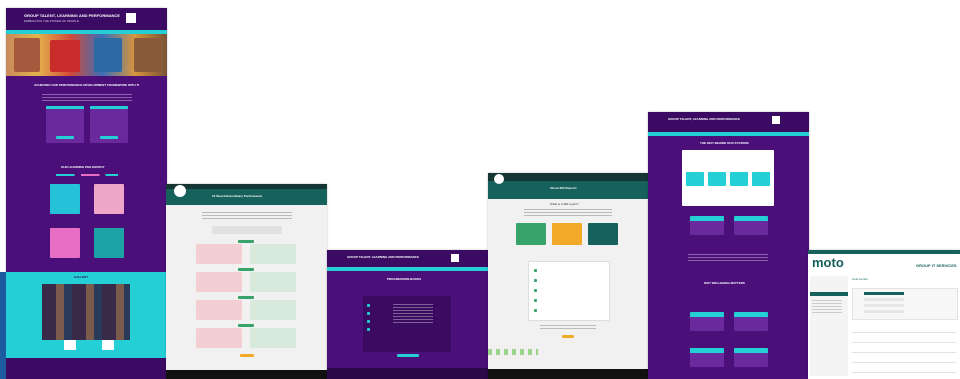 The image size is (960, 379). Describe the element at coordinates (51, 21) in the screenshot. I see `page-subtitle: EMBRACING THE POWER OF PEOPLE` at that location.